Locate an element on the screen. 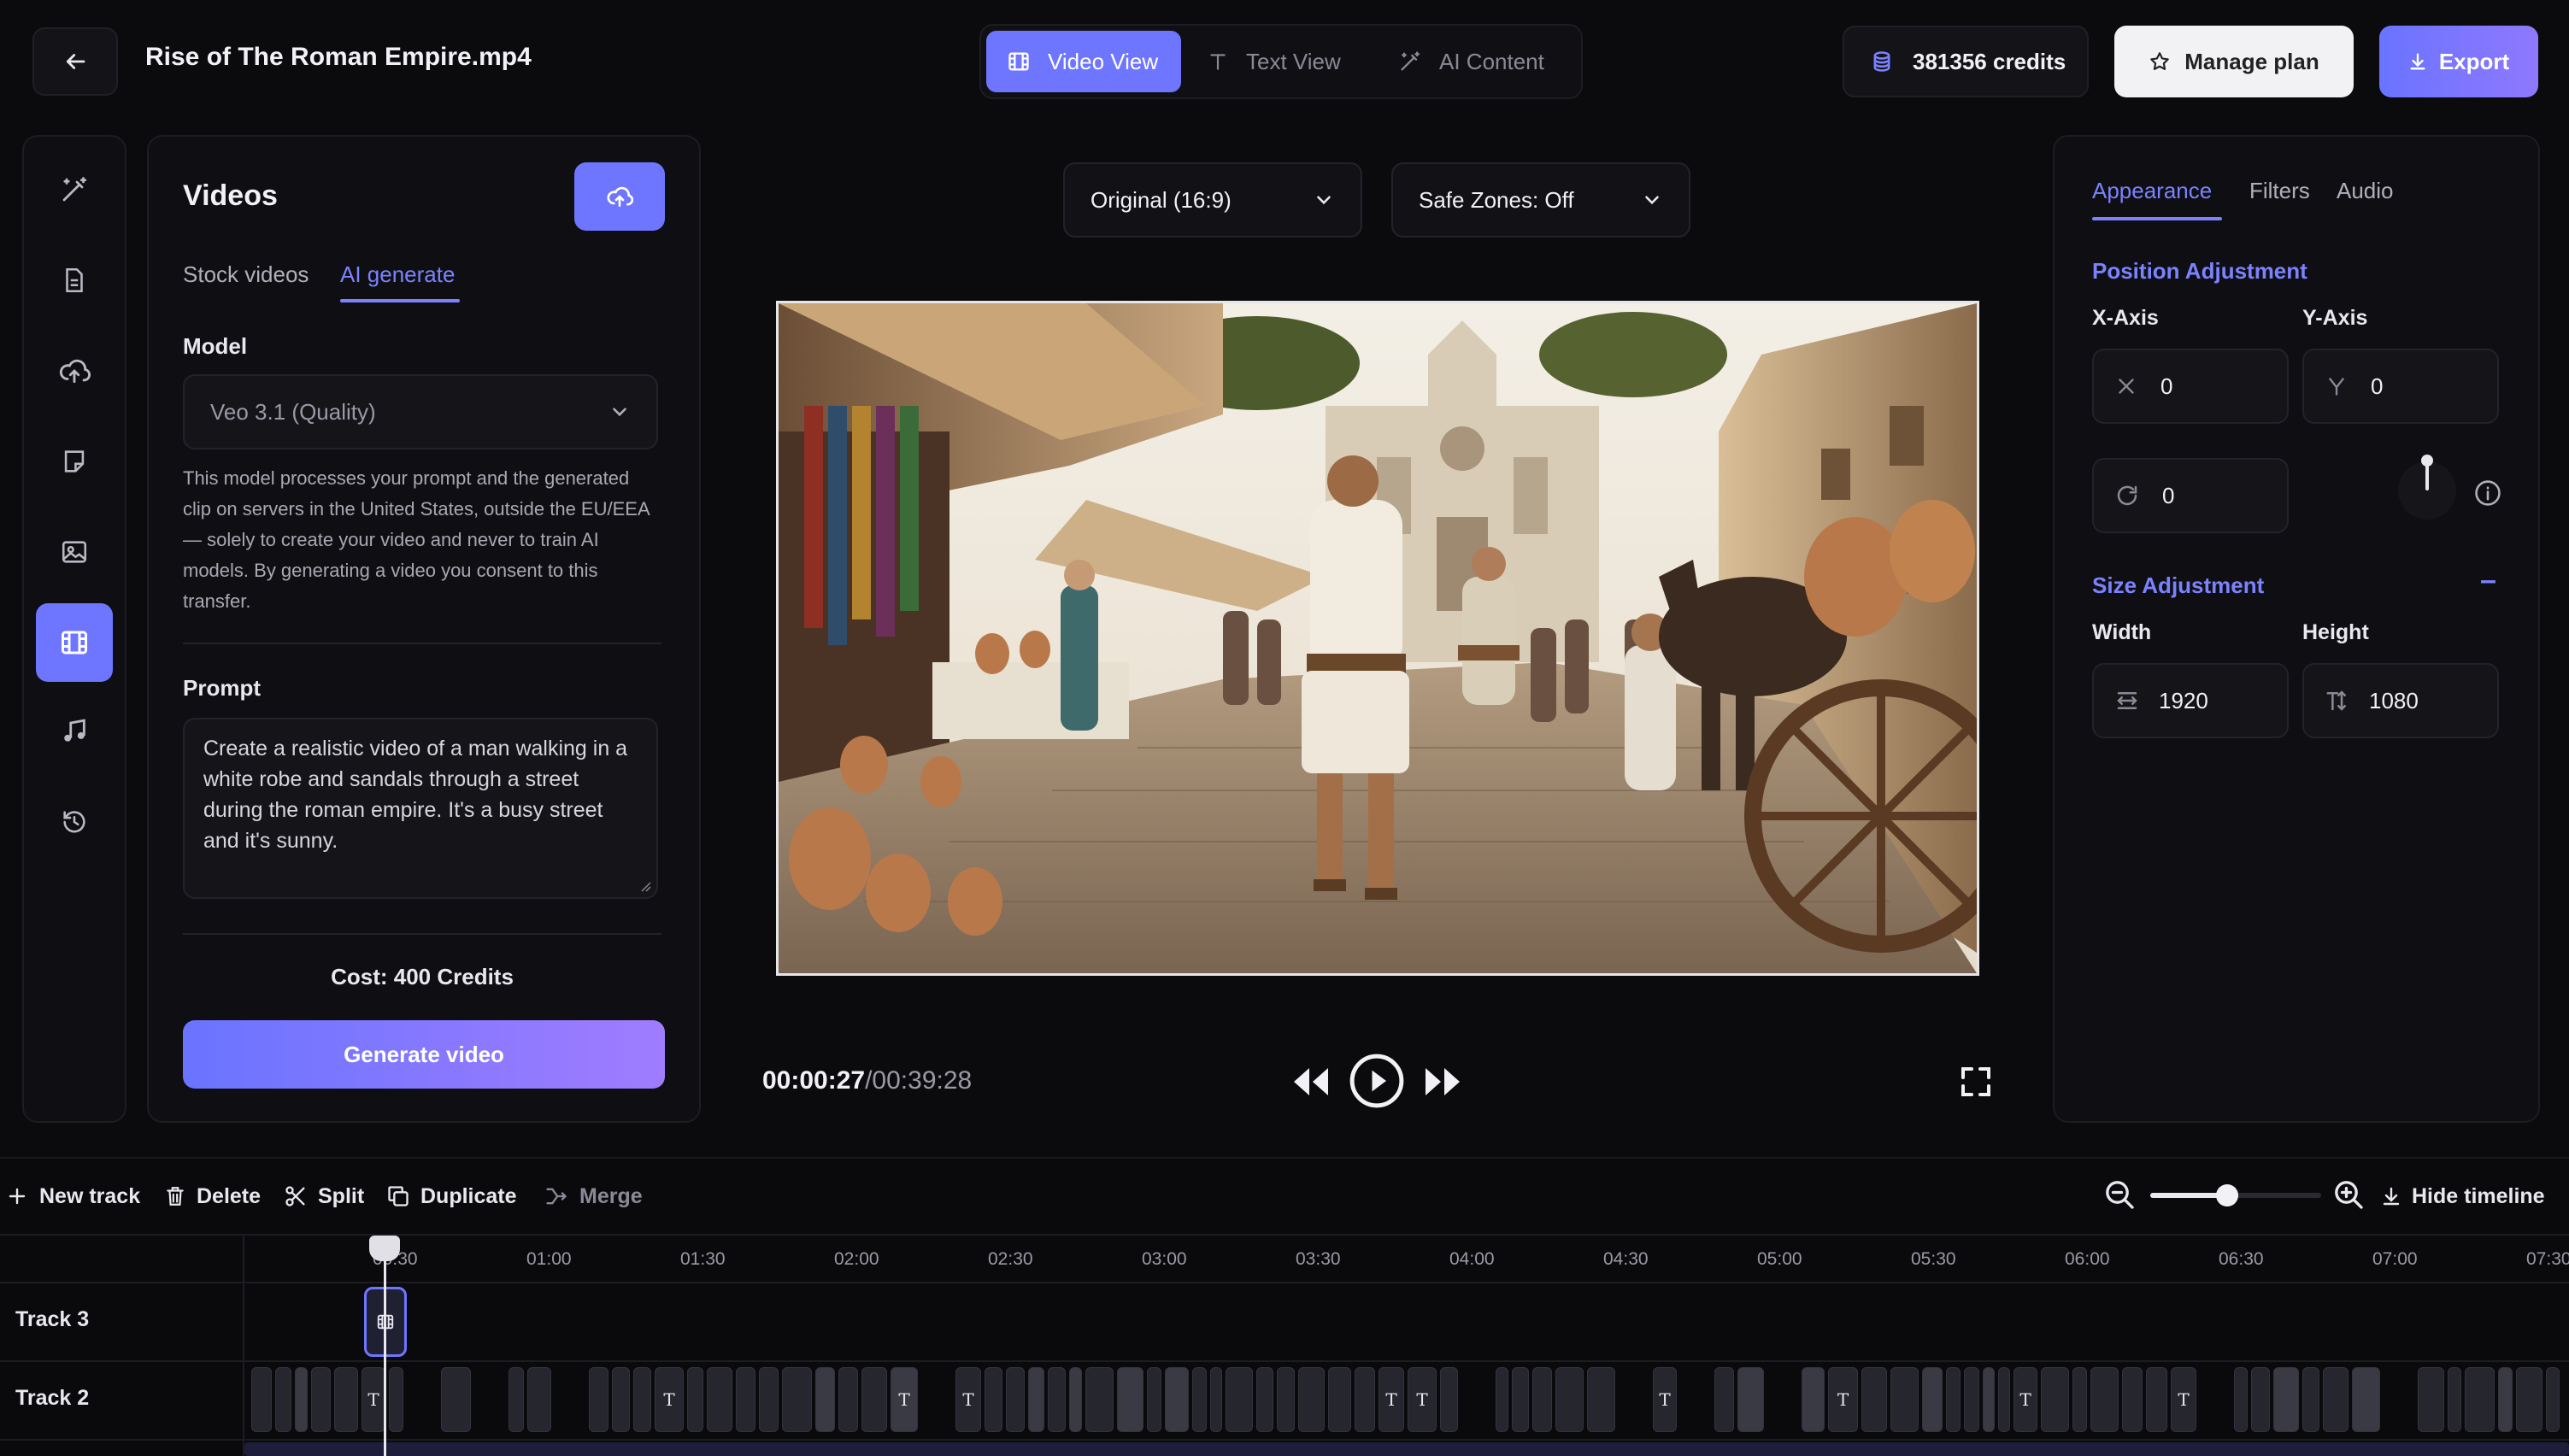 The width and height of the screenshot is (2569, 1456). file-name: Rise of The Roman Empire.mp4 is located at coordinates (338, 57).